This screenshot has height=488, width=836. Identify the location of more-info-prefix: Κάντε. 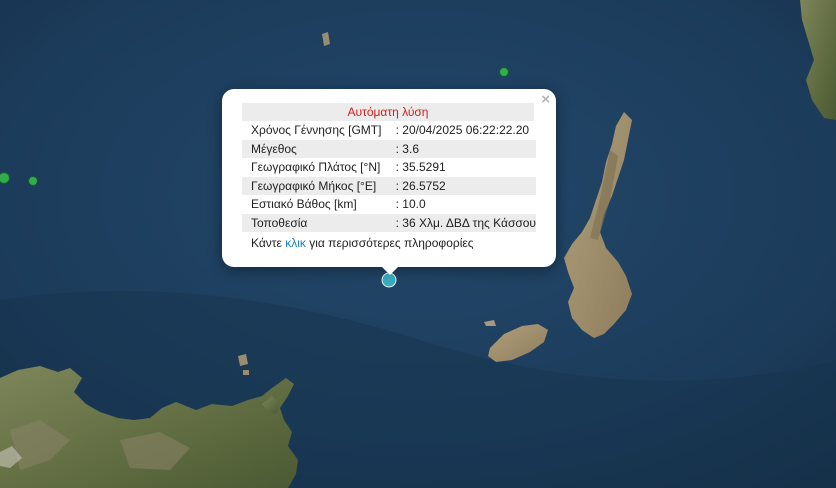
(268, 243).